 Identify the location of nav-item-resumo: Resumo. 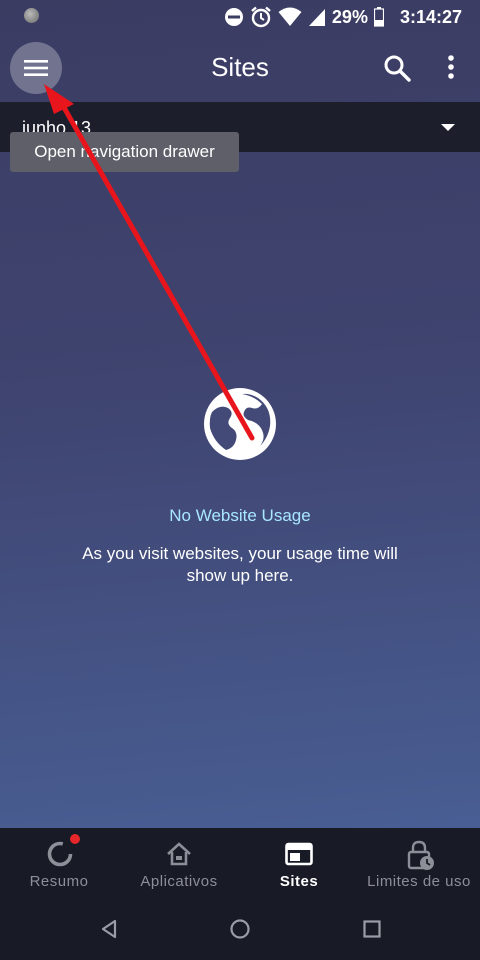
(59, 864).